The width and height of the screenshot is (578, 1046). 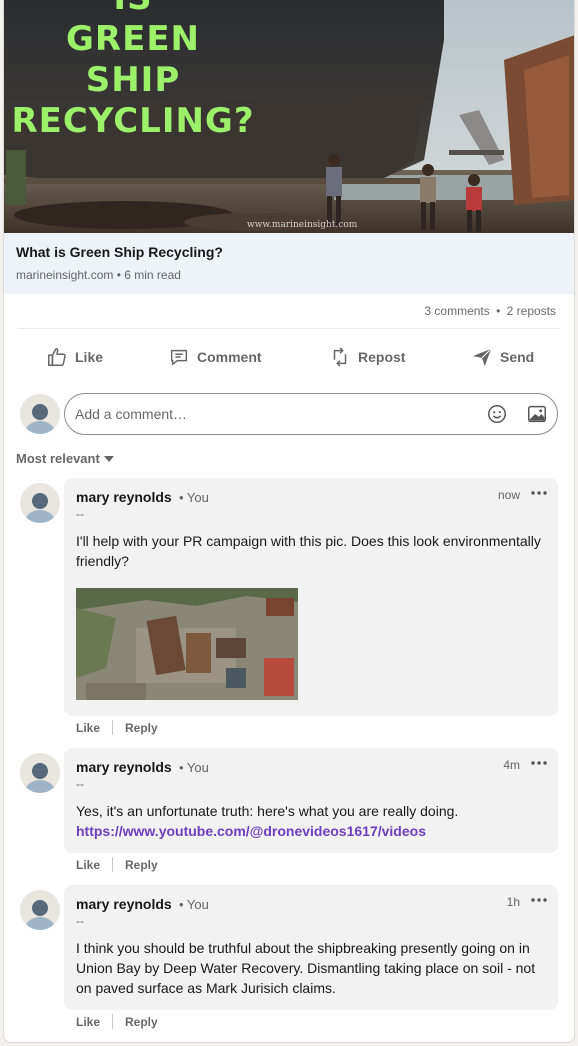 What do you see at coordinates (275, 414) in the screenshot?
I see `comment-input` at bounding box center [275, 414].